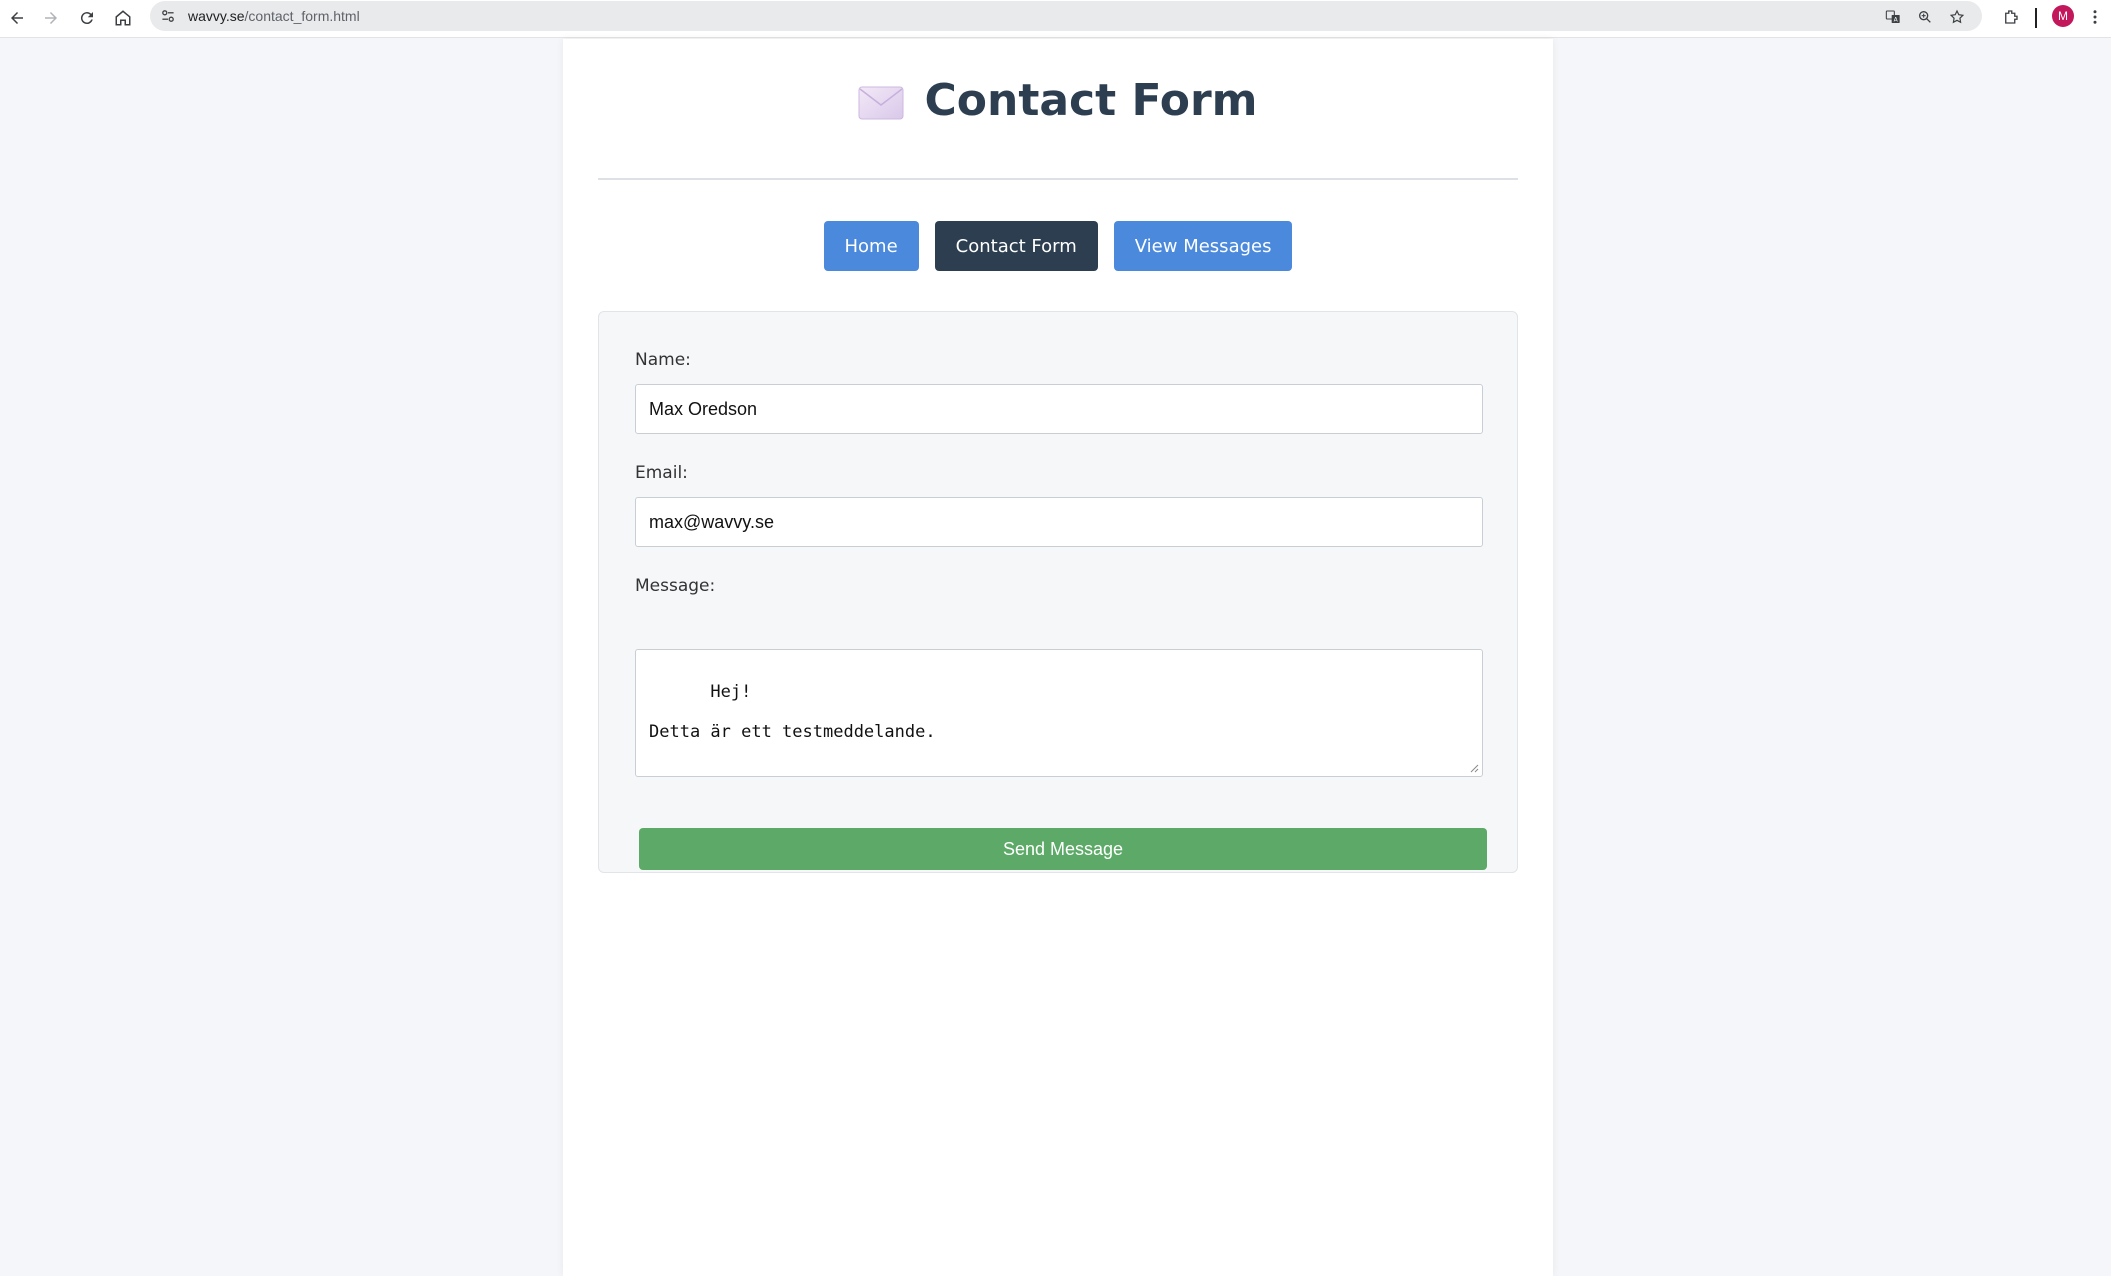  I want to click on address-bar: wavvy.se/contact_form.html A, so click(1066, 16).